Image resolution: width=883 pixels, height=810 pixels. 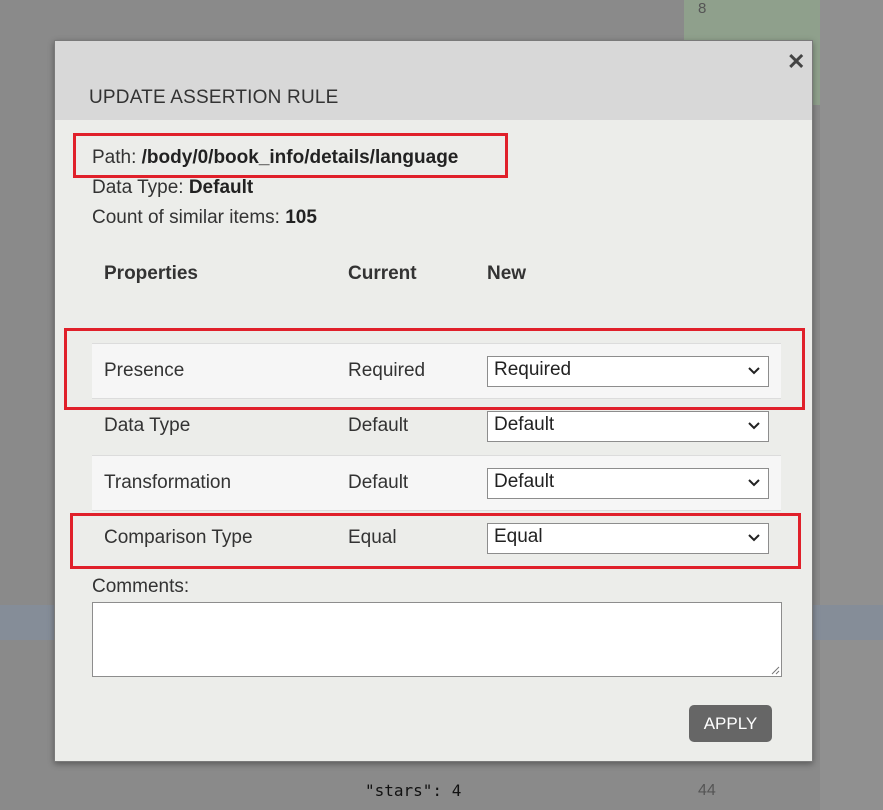 I want to click on header-current: Current, so click(x=382, y=273).